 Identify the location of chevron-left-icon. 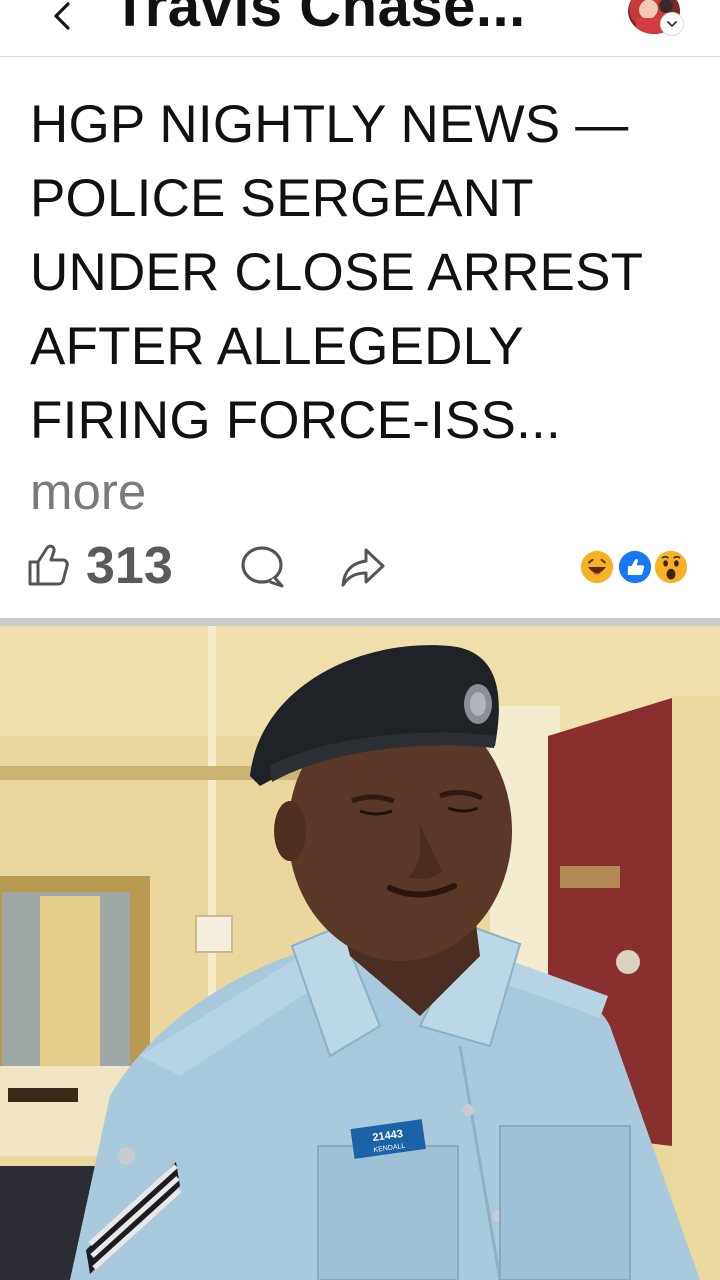
(62, 19).